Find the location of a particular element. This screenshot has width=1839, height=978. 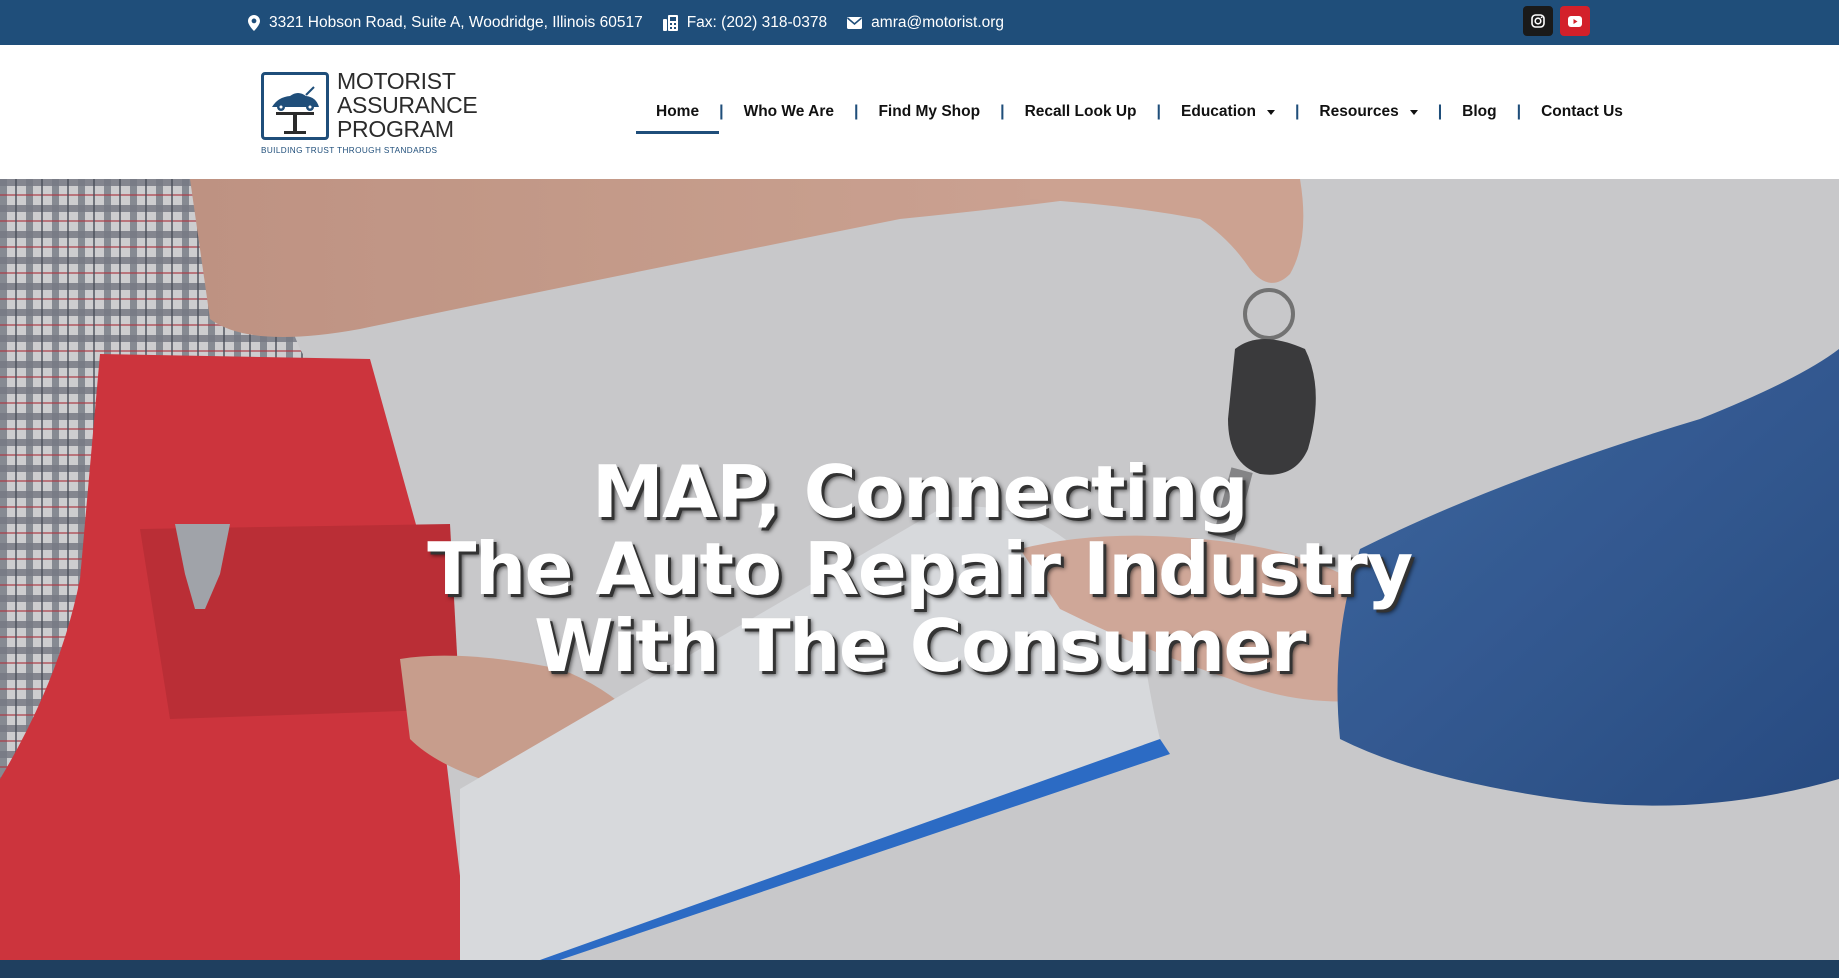

nav-education: Education is located at coordinates (1228, 112).